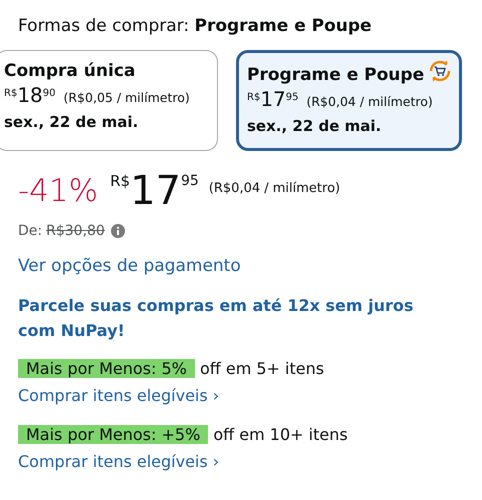  Describe the element at coordinates (216, 318) in the screenshot. I see `installment-text: Parcele suas compras em até 12x sem juros com NuPay!` at that location.